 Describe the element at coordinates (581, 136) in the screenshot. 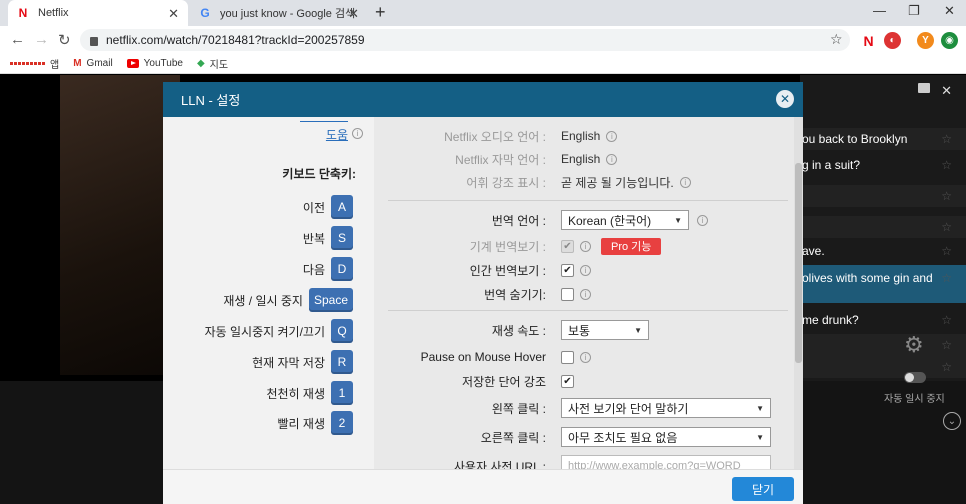

I see `audio-lang-value: English` at that location.